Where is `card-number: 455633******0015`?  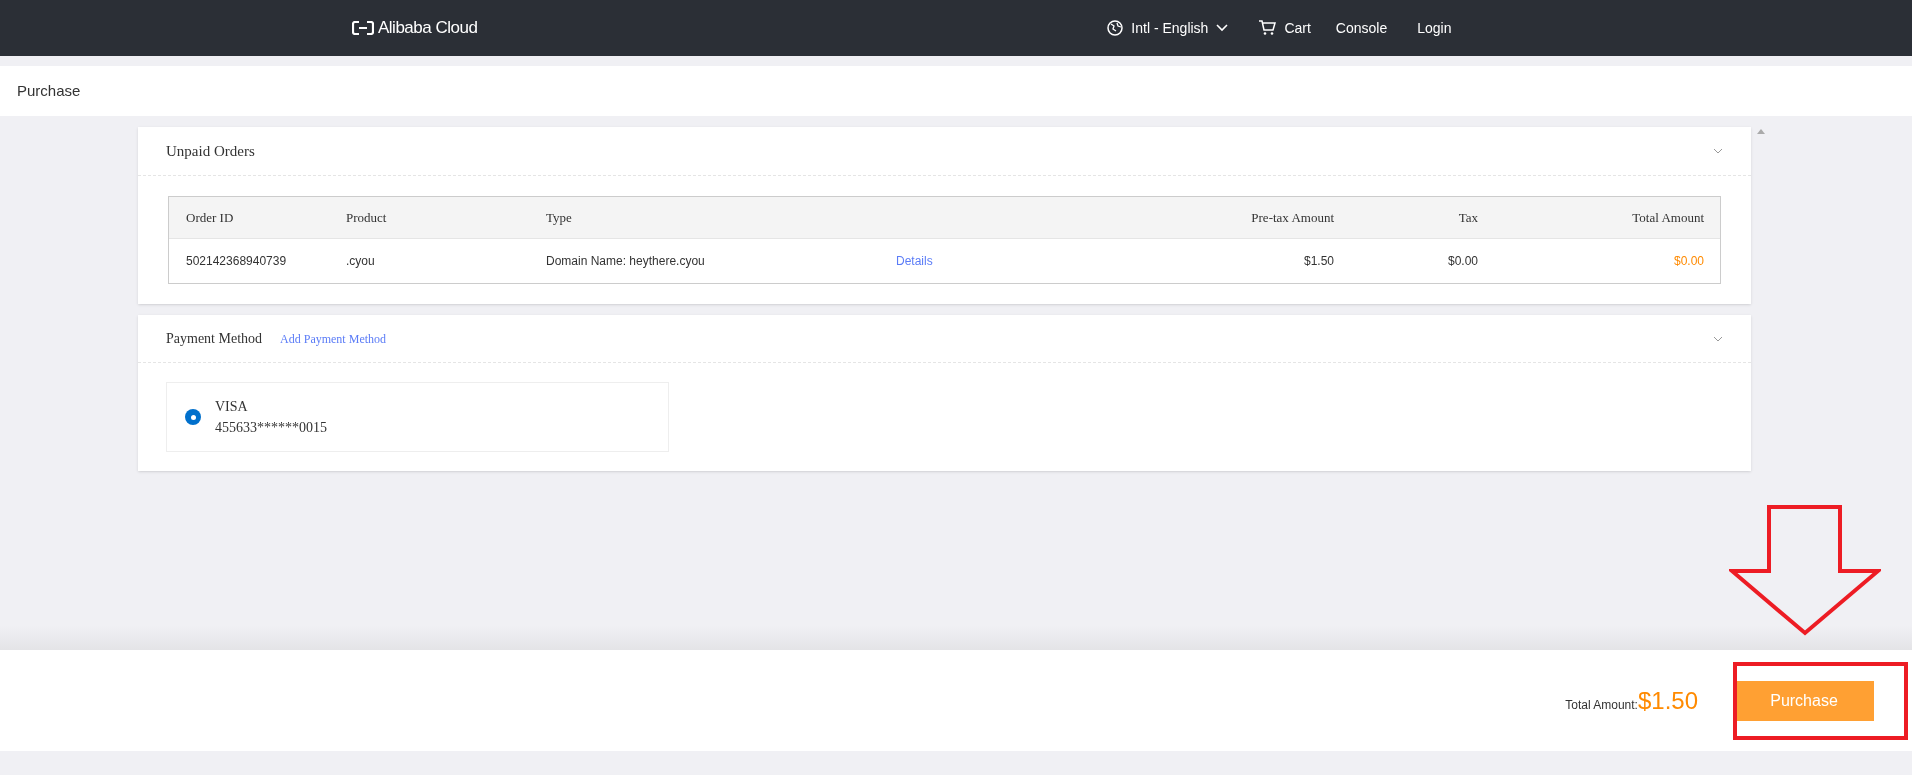 card-number: 455633******0015 is located at coordinates (271, 428).